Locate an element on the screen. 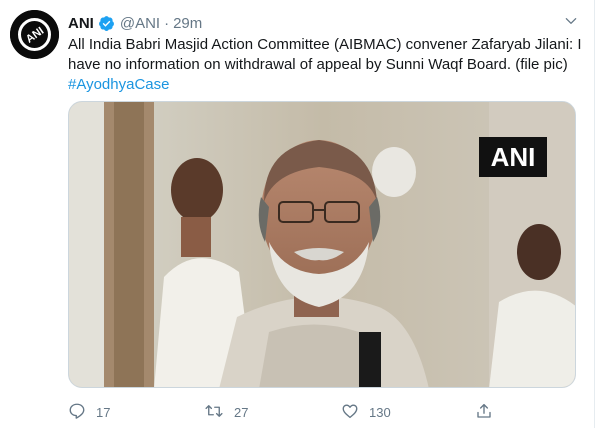 This screenshot has width=595, height=428. tweet-timestamp: 29m is located at coordinates (187, 23).